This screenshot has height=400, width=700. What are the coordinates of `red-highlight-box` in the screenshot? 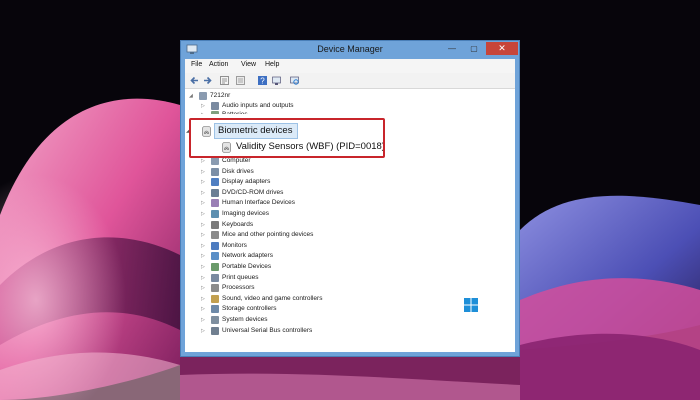 It's located at (287, 138).